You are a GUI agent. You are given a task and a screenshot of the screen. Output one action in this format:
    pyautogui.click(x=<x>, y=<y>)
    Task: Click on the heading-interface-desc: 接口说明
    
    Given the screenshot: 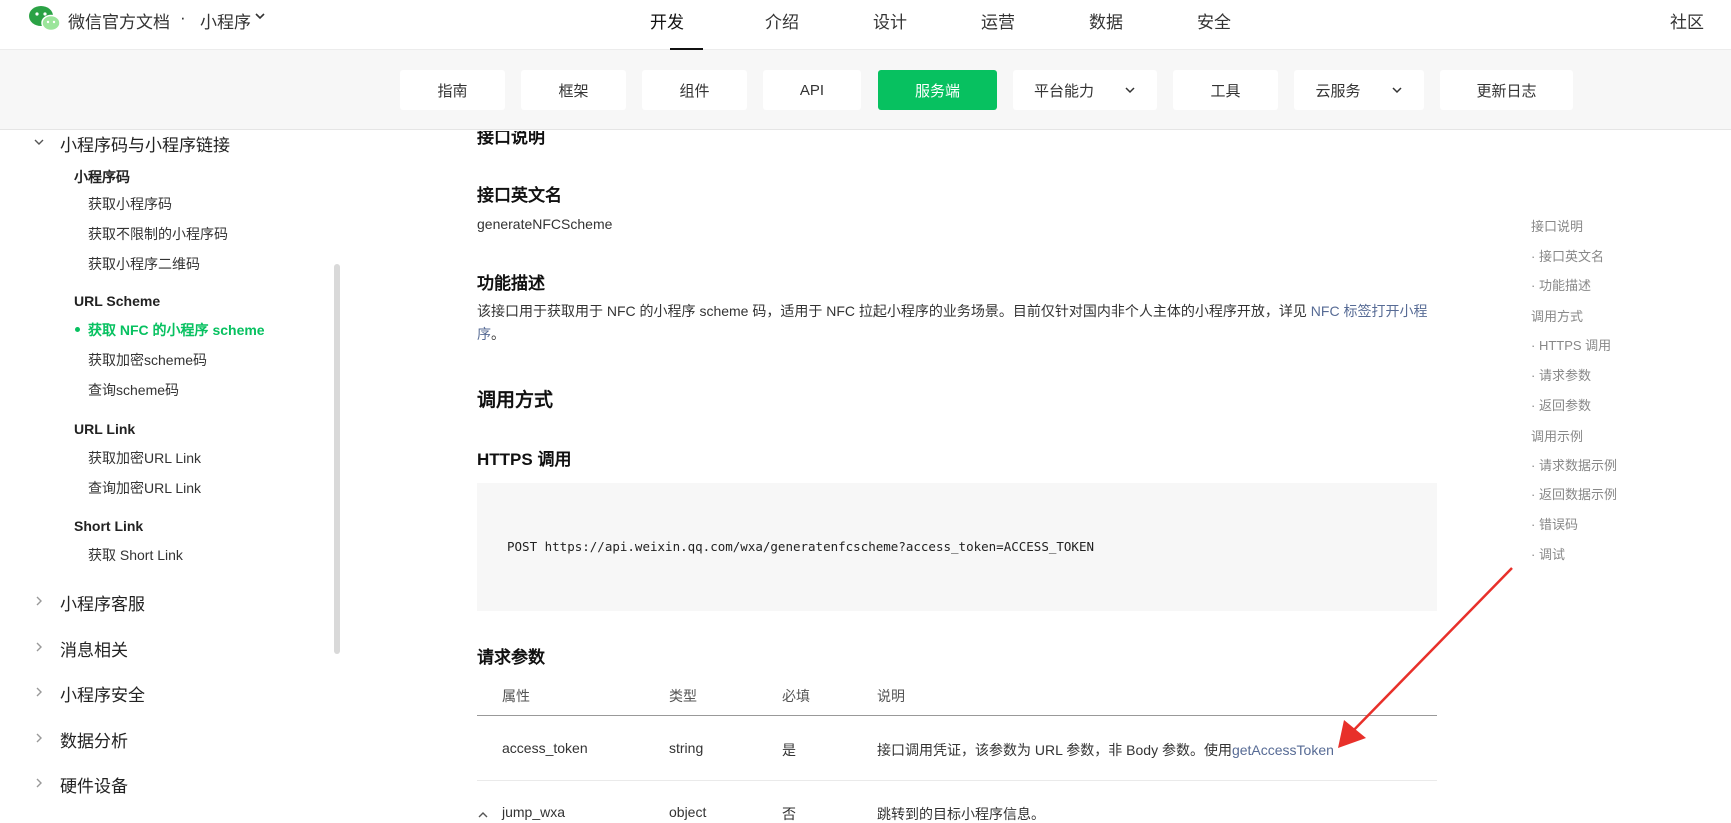 What is the action you would take?
    pyautogui.click(x=511, y=139)
    